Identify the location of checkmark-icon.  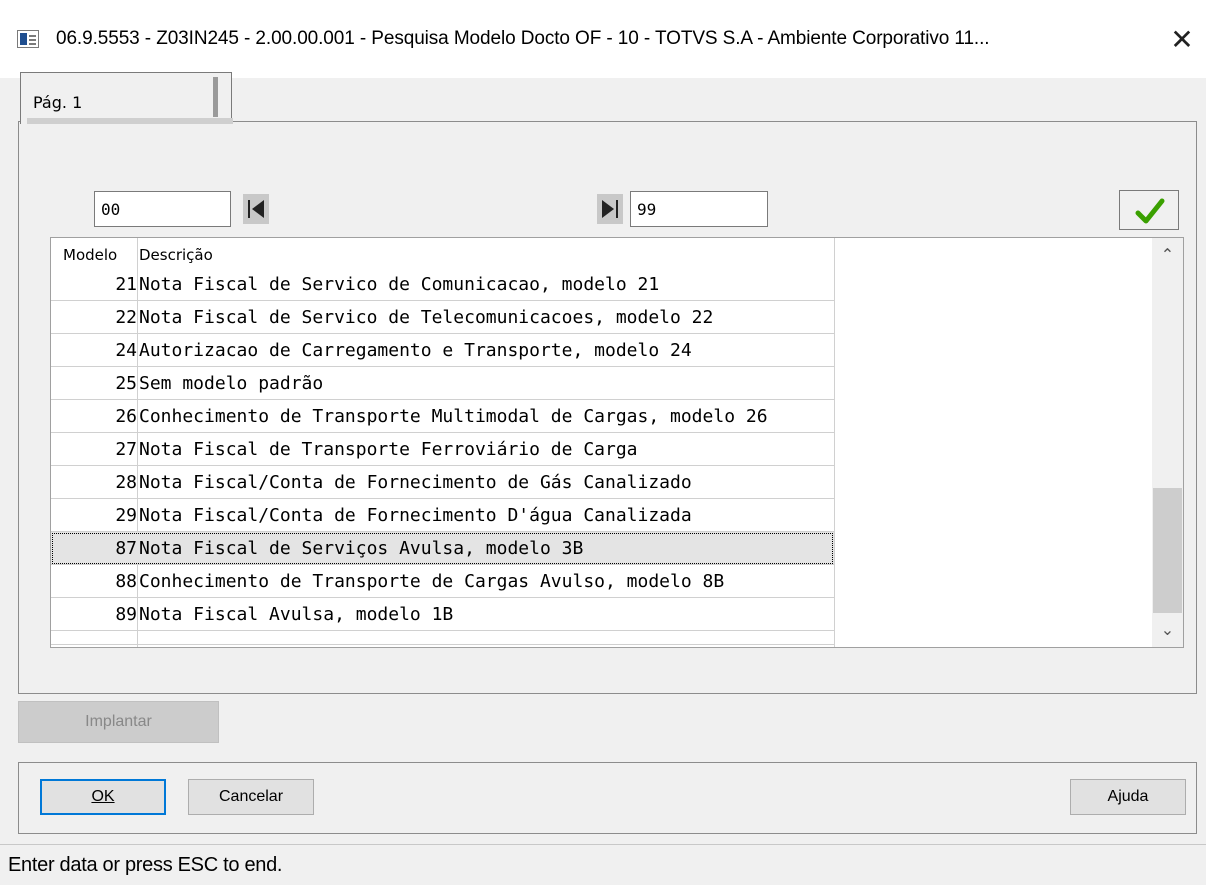
(1150, 211).